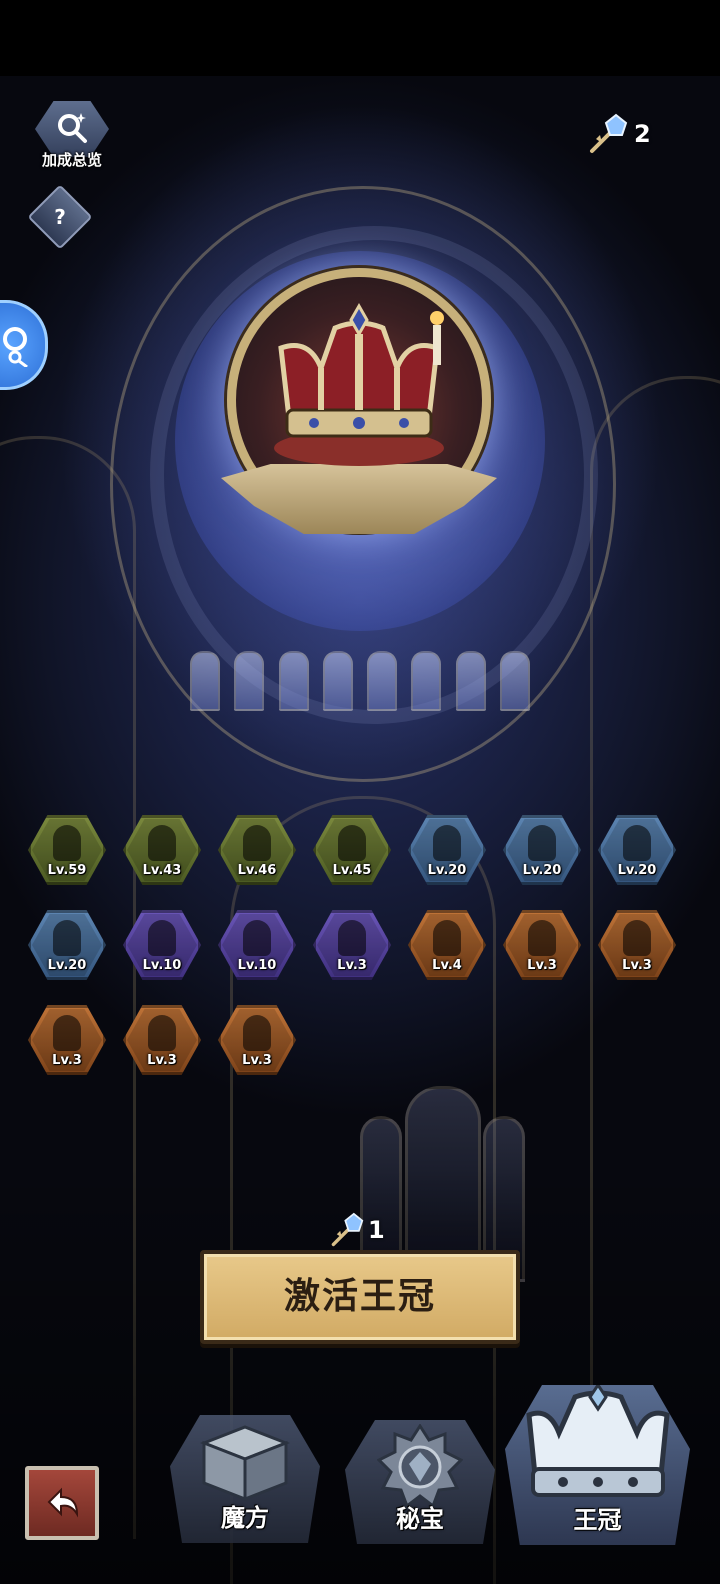 The image size is (720, 1584). What do you see at coordinates (60, 217) in the screenshot?
I see `question-icon: ?` at bounding box center [60, 217].